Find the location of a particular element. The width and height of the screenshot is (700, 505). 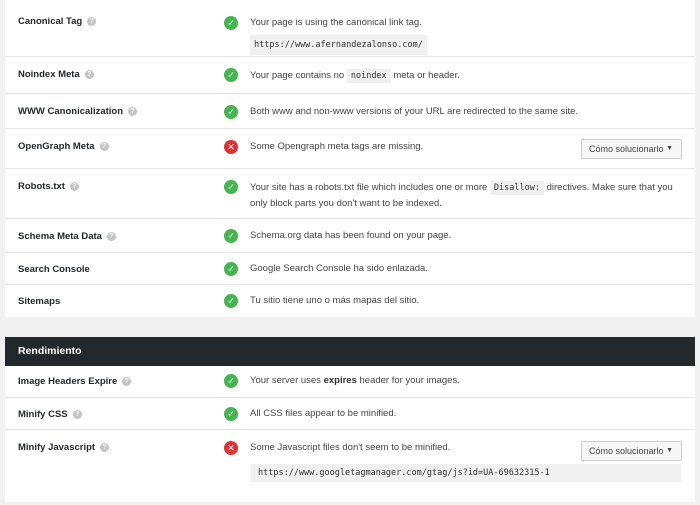

message-text: Your server uses is located at coordinates (285, 380).